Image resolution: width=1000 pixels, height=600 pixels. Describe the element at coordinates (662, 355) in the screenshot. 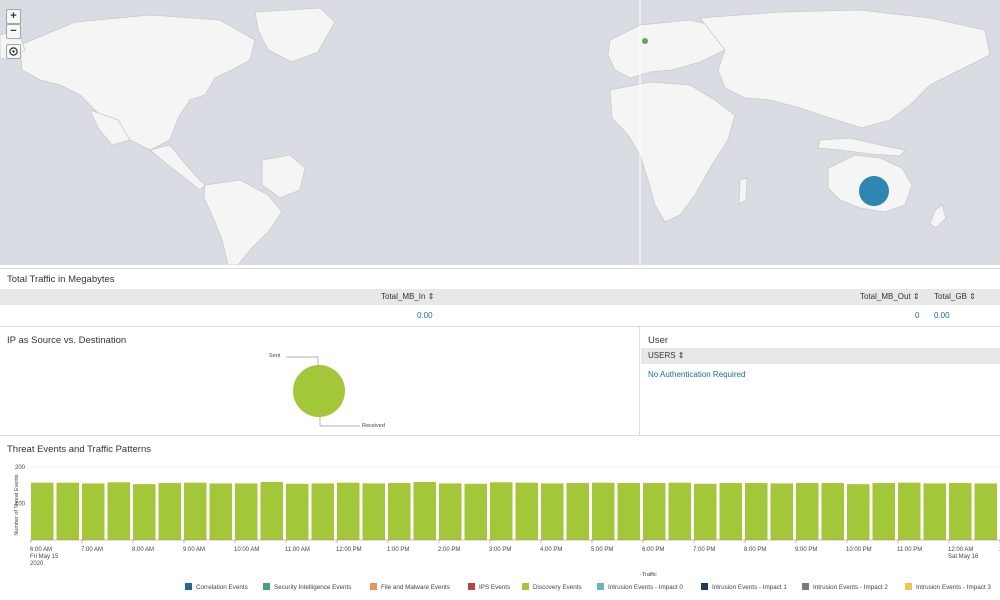

I see `col-header-users-label: USERS` at that location.